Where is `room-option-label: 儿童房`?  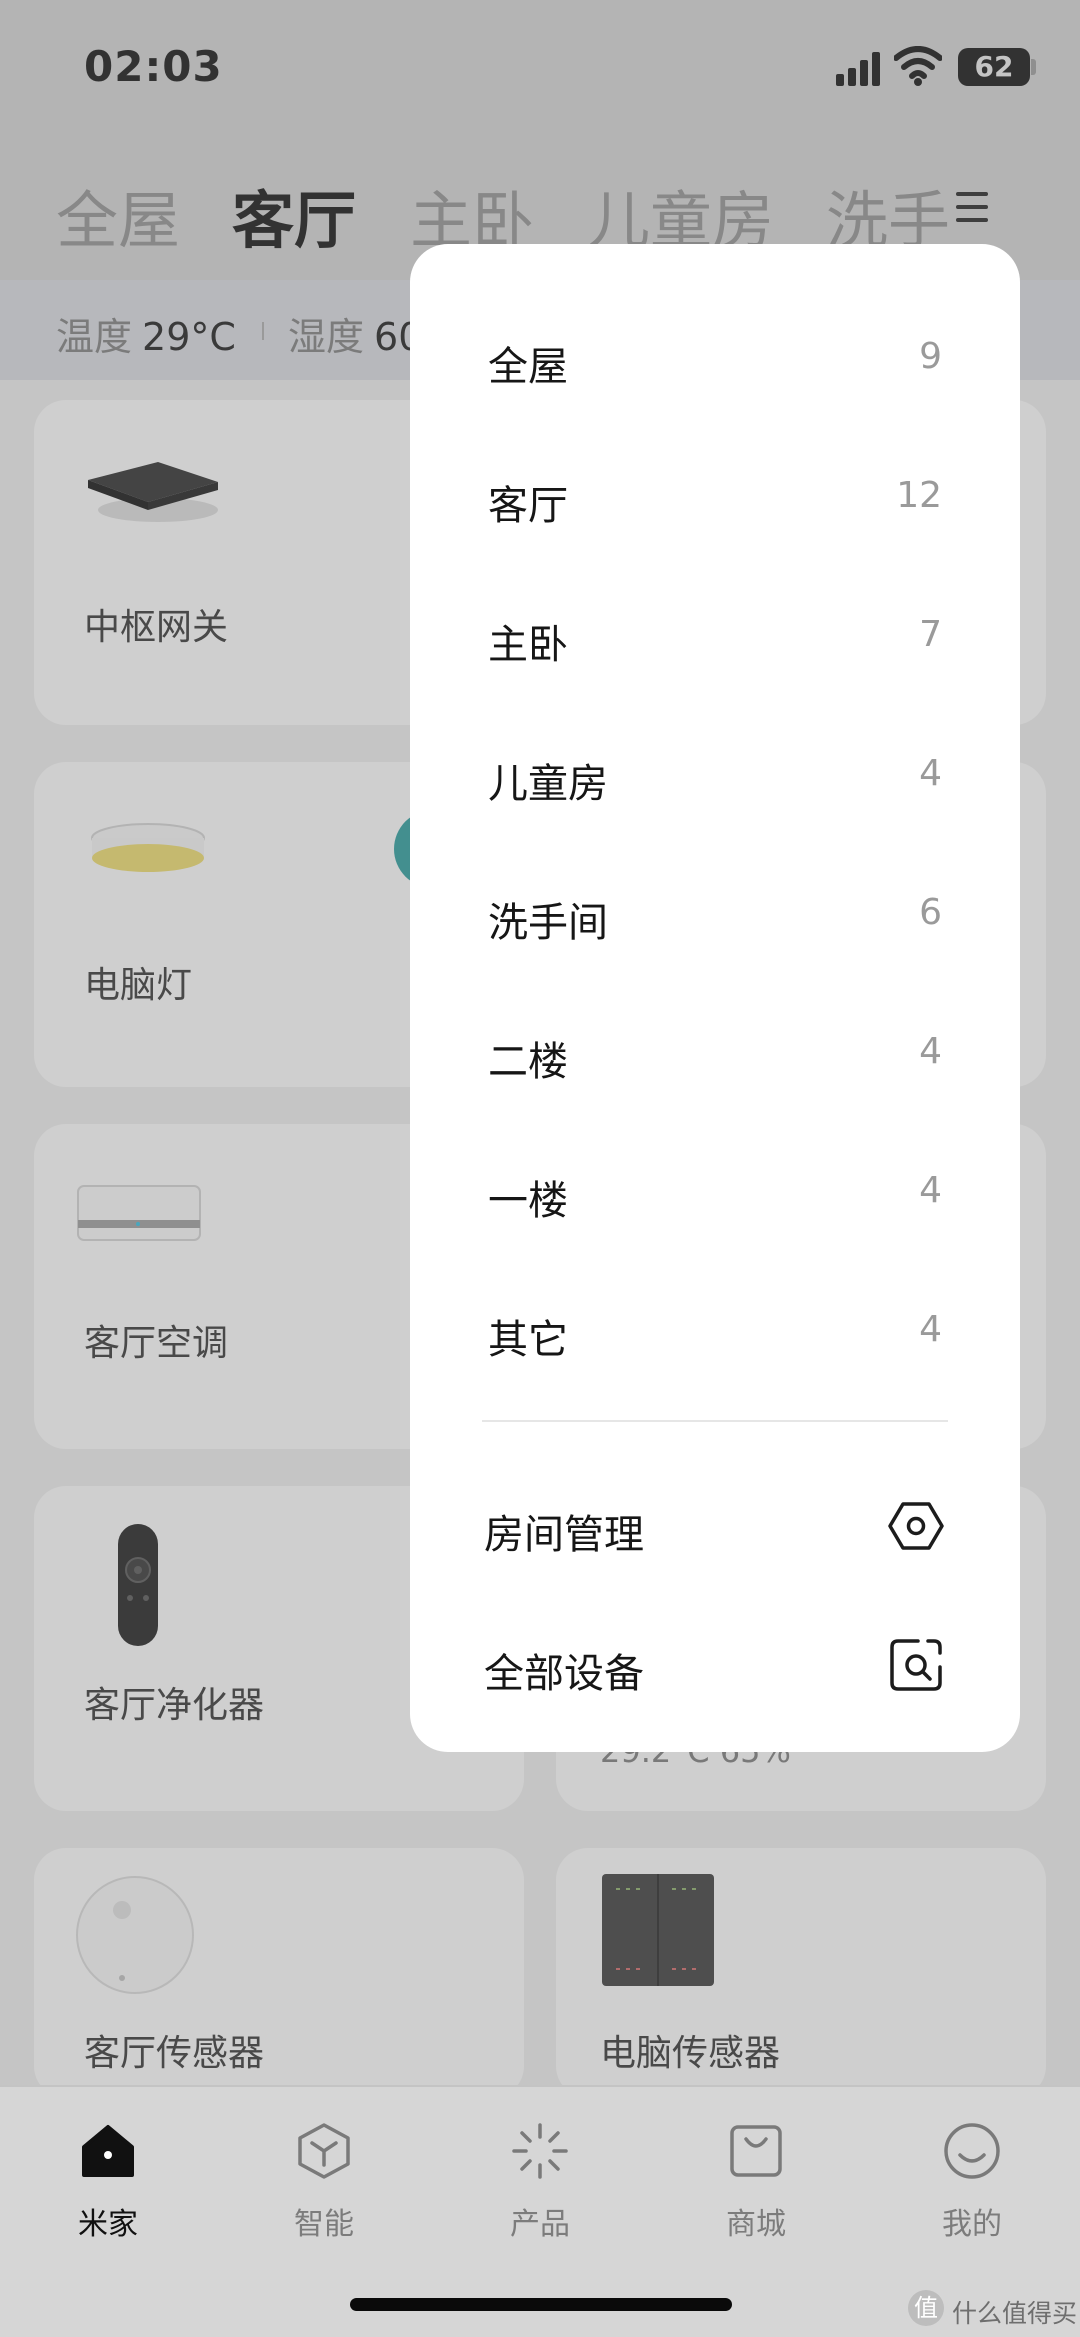
room-option-label: 儿童房 is located at coordinates (548, 784).